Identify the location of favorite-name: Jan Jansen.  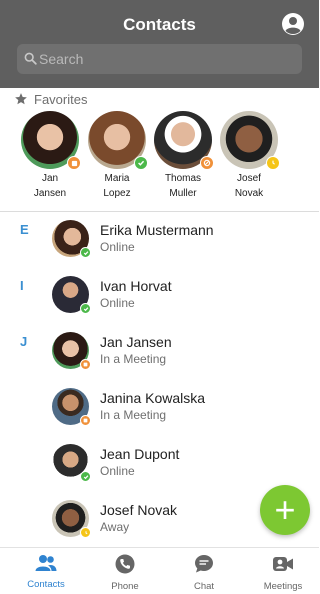
(50, 186).